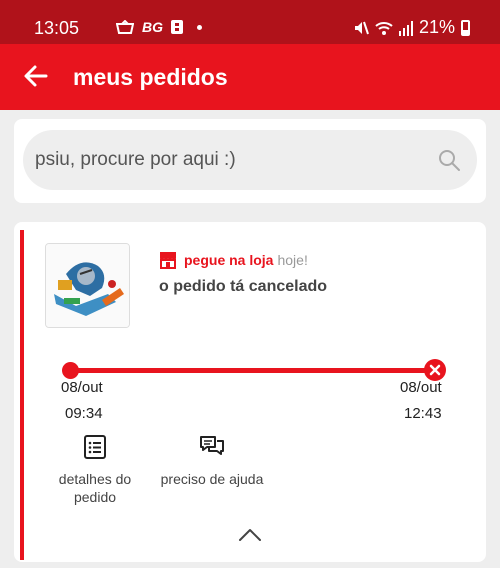  Describe the element at coordinates (423, 413) in the screenshot. I see `timeline-end-time: 12:43` at that location.